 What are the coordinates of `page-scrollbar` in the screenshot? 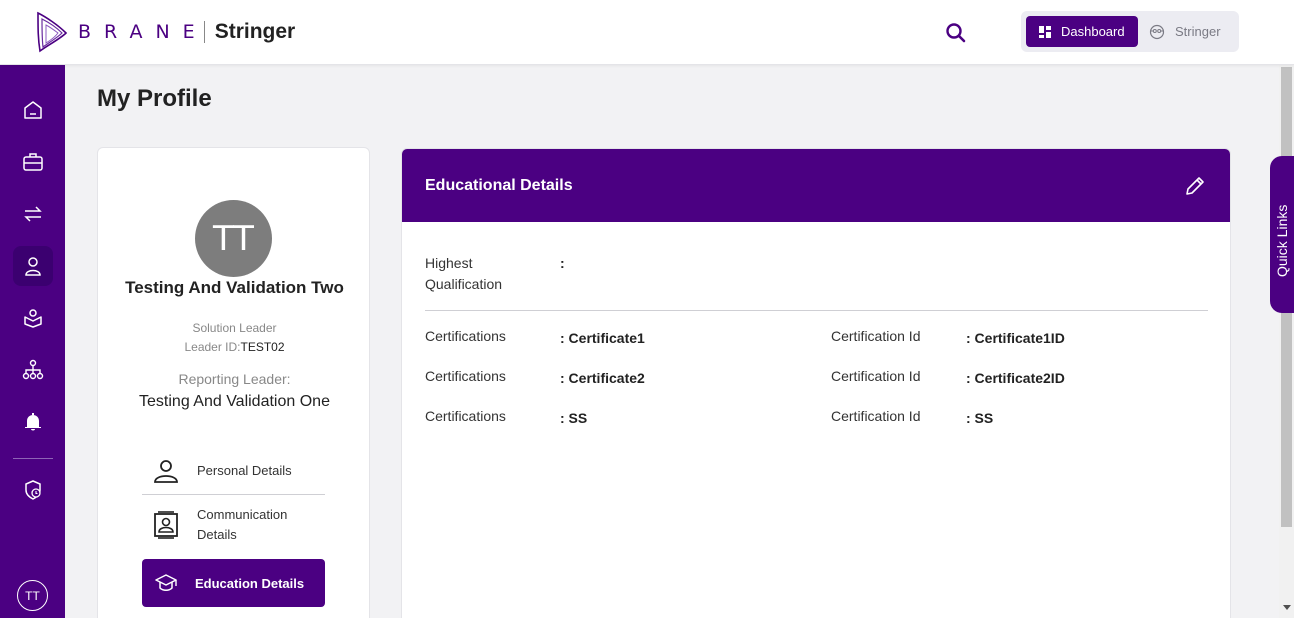 It's located at (1286, 341).